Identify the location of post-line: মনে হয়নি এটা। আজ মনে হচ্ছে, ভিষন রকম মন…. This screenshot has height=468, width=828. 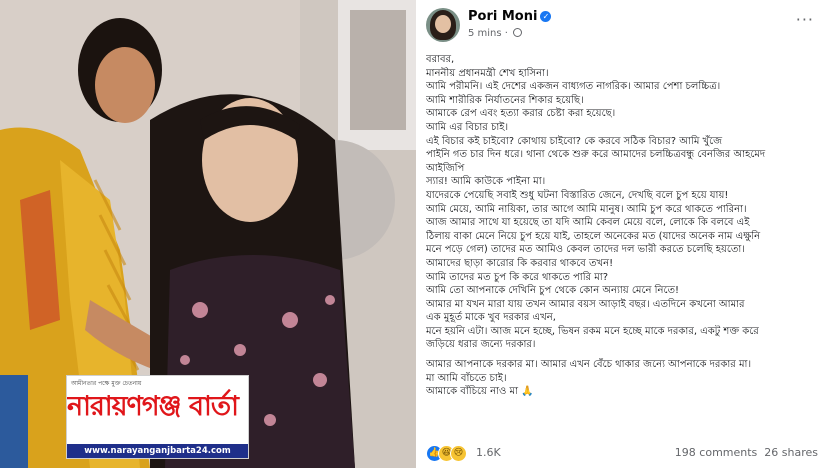
(592, 331).